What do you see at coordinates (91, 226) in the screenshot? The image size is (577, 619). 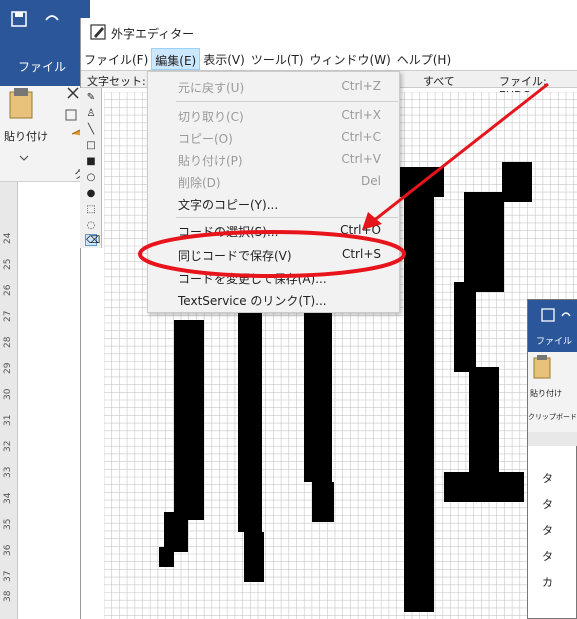 I see `freeform-select-tool-icon: ◌` at bounding box center [91, 226].